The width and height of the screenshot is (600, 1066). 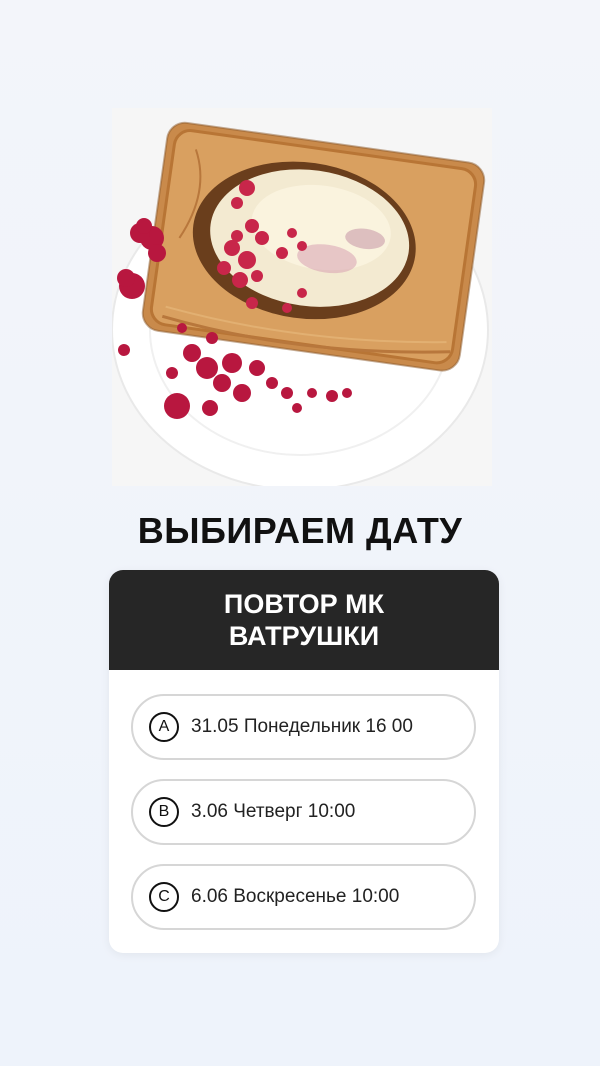 I want to click on option-letter-badge: A, so click(x=164, y=727).